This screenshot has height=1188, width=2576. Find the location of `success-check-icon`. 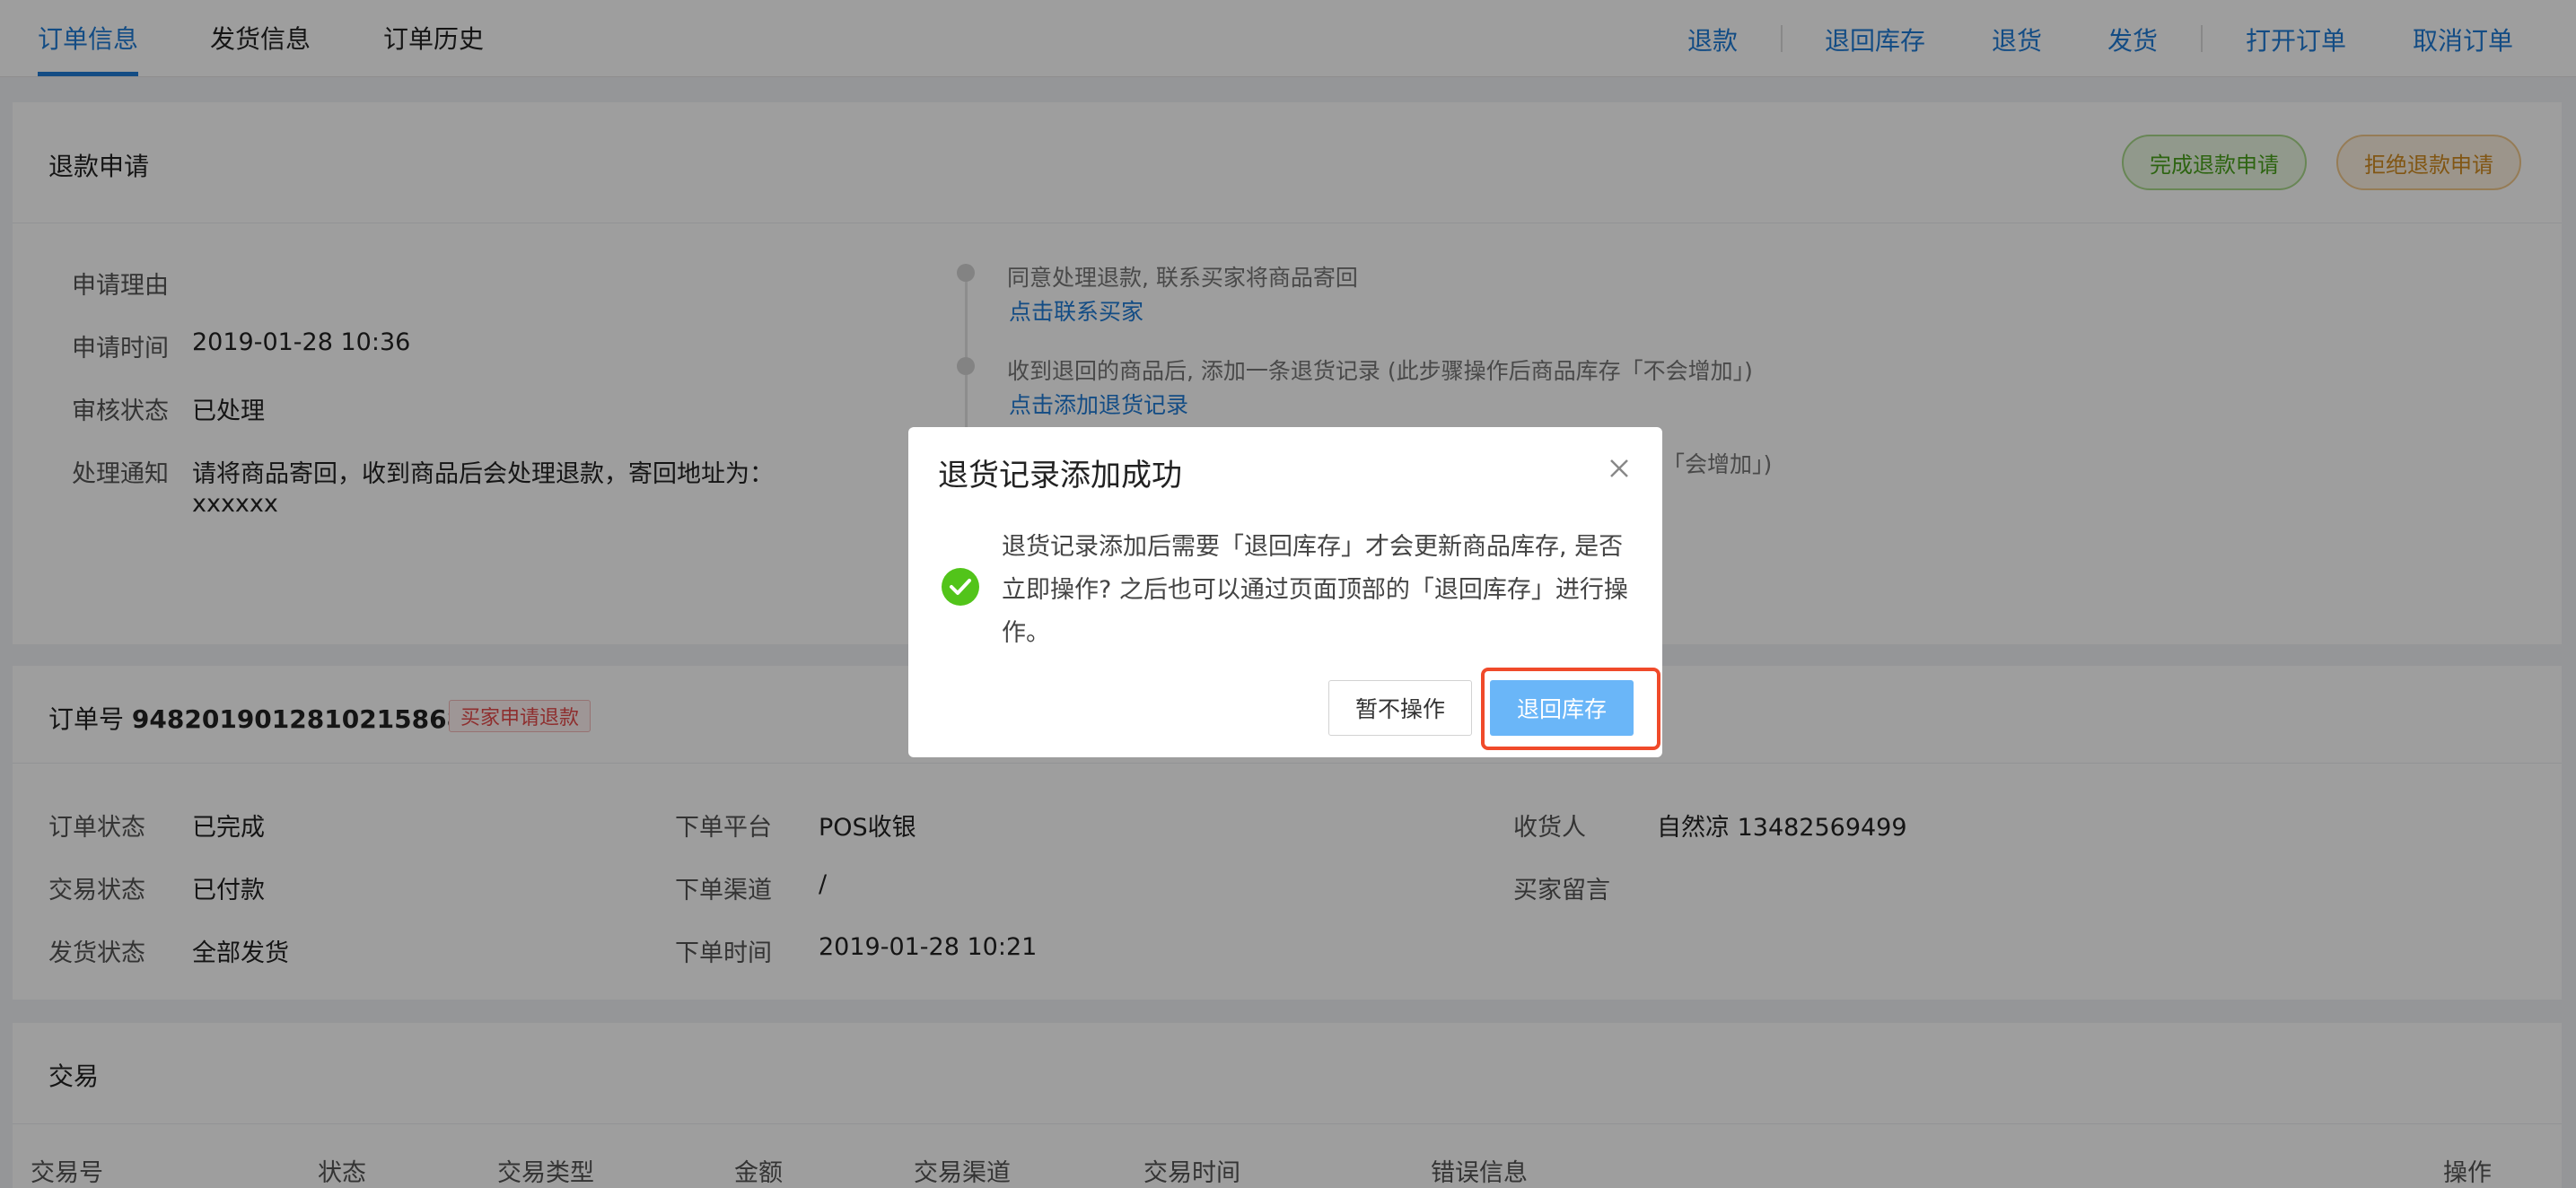

success-check-icon is located at coordinates (960, 587).